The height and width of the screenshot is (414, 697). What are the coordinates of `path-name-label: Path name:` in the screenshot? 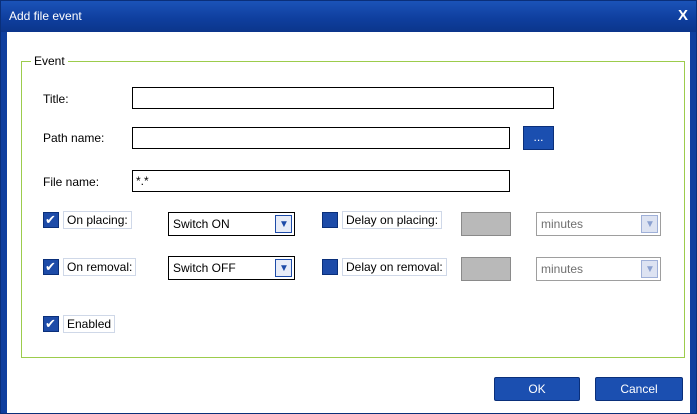 It's located at (74, 138).